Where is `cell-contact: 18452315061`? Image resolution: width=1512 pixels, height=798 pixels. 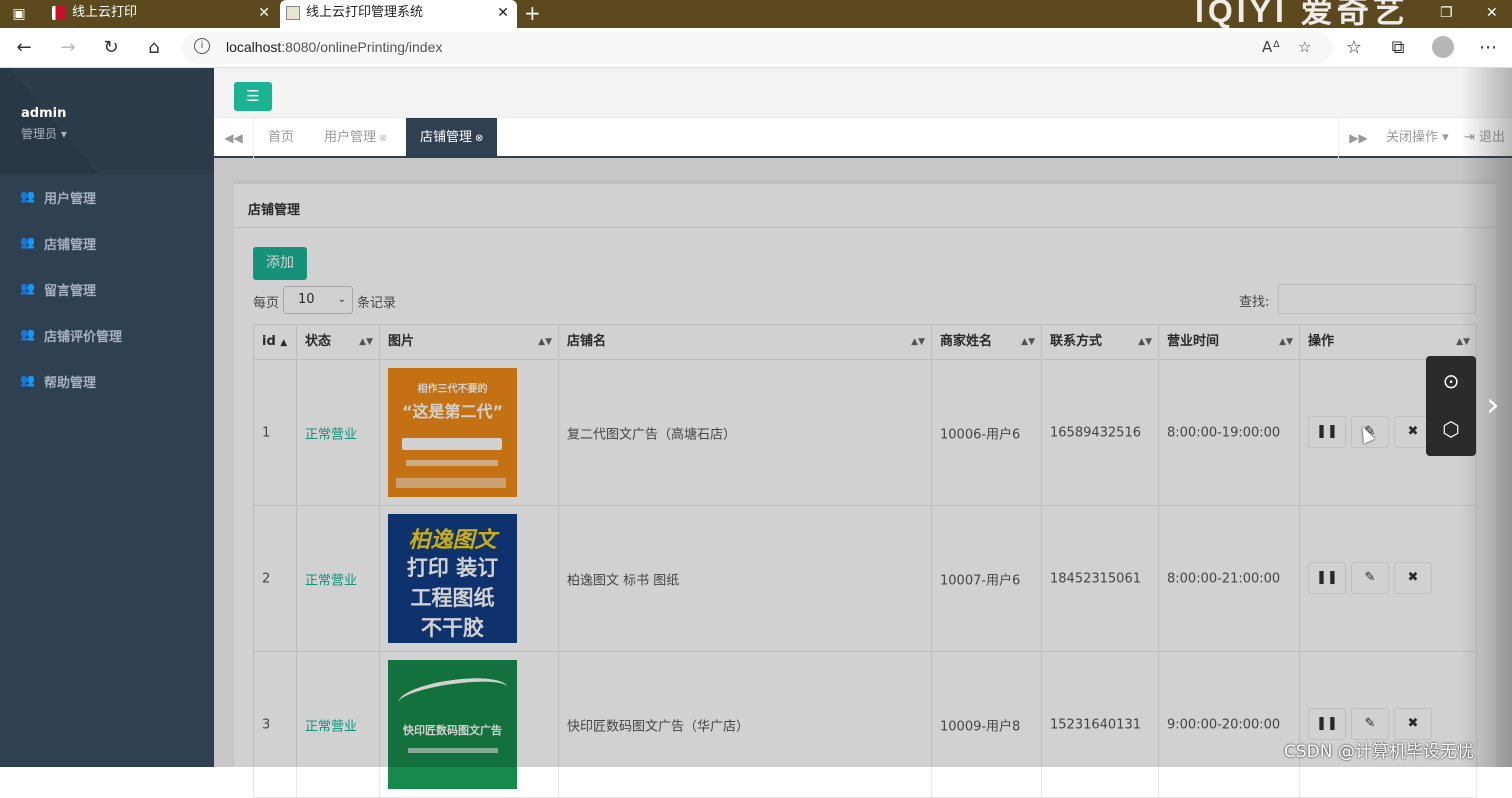 cell-contact: 18452315061 is located at coordinates (1100, 578).